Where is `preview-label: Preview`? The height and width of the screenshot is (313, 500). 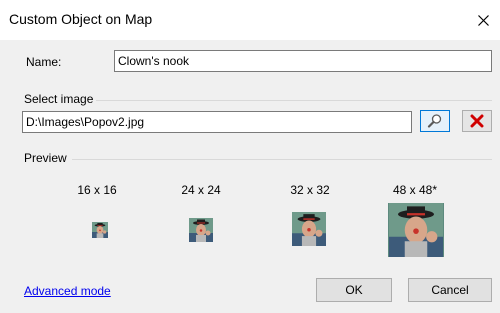 preview-label: Preview is located at coordinates (45, 158).